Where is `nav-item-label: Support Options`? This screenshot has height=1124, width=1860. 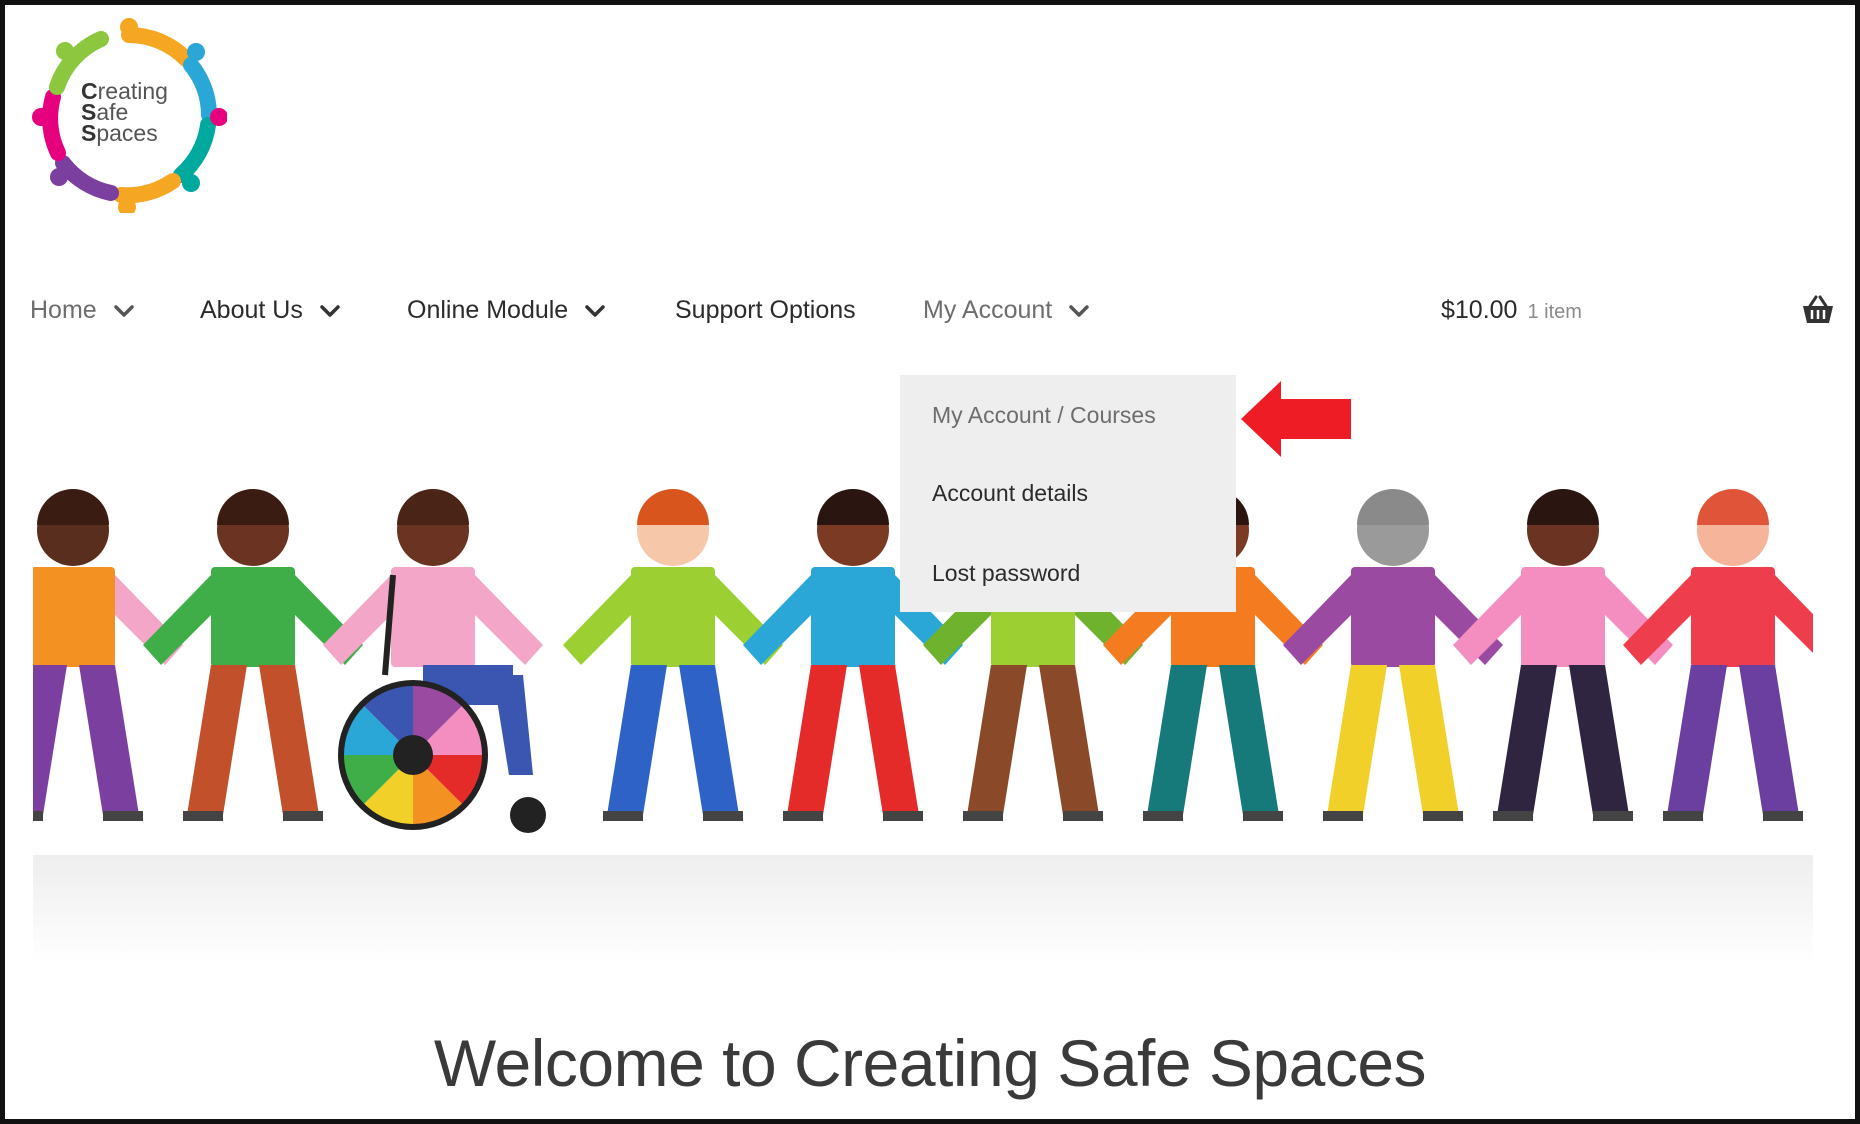 nav-item-label: Support Options is located at coordinates (765, 310).